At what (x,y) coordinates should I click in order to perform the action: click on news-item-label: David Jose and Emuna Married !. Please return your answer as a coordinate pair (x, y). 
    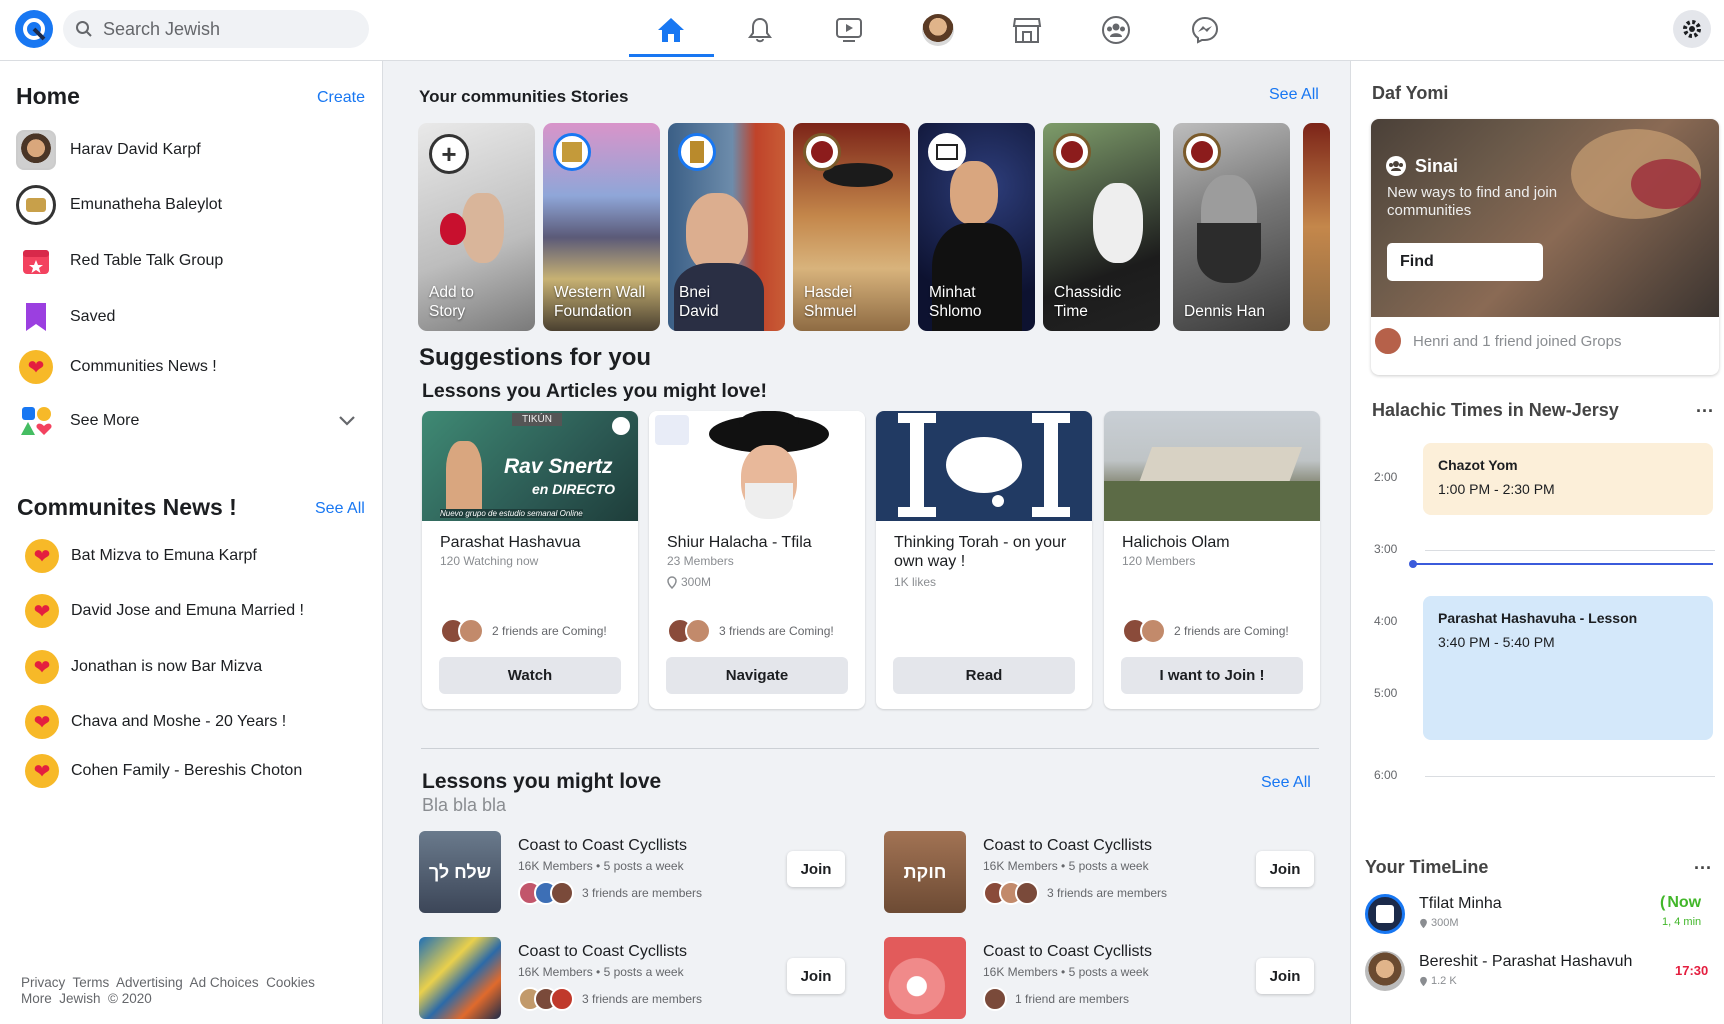
    Looking at the image, I should click on (187, 610).